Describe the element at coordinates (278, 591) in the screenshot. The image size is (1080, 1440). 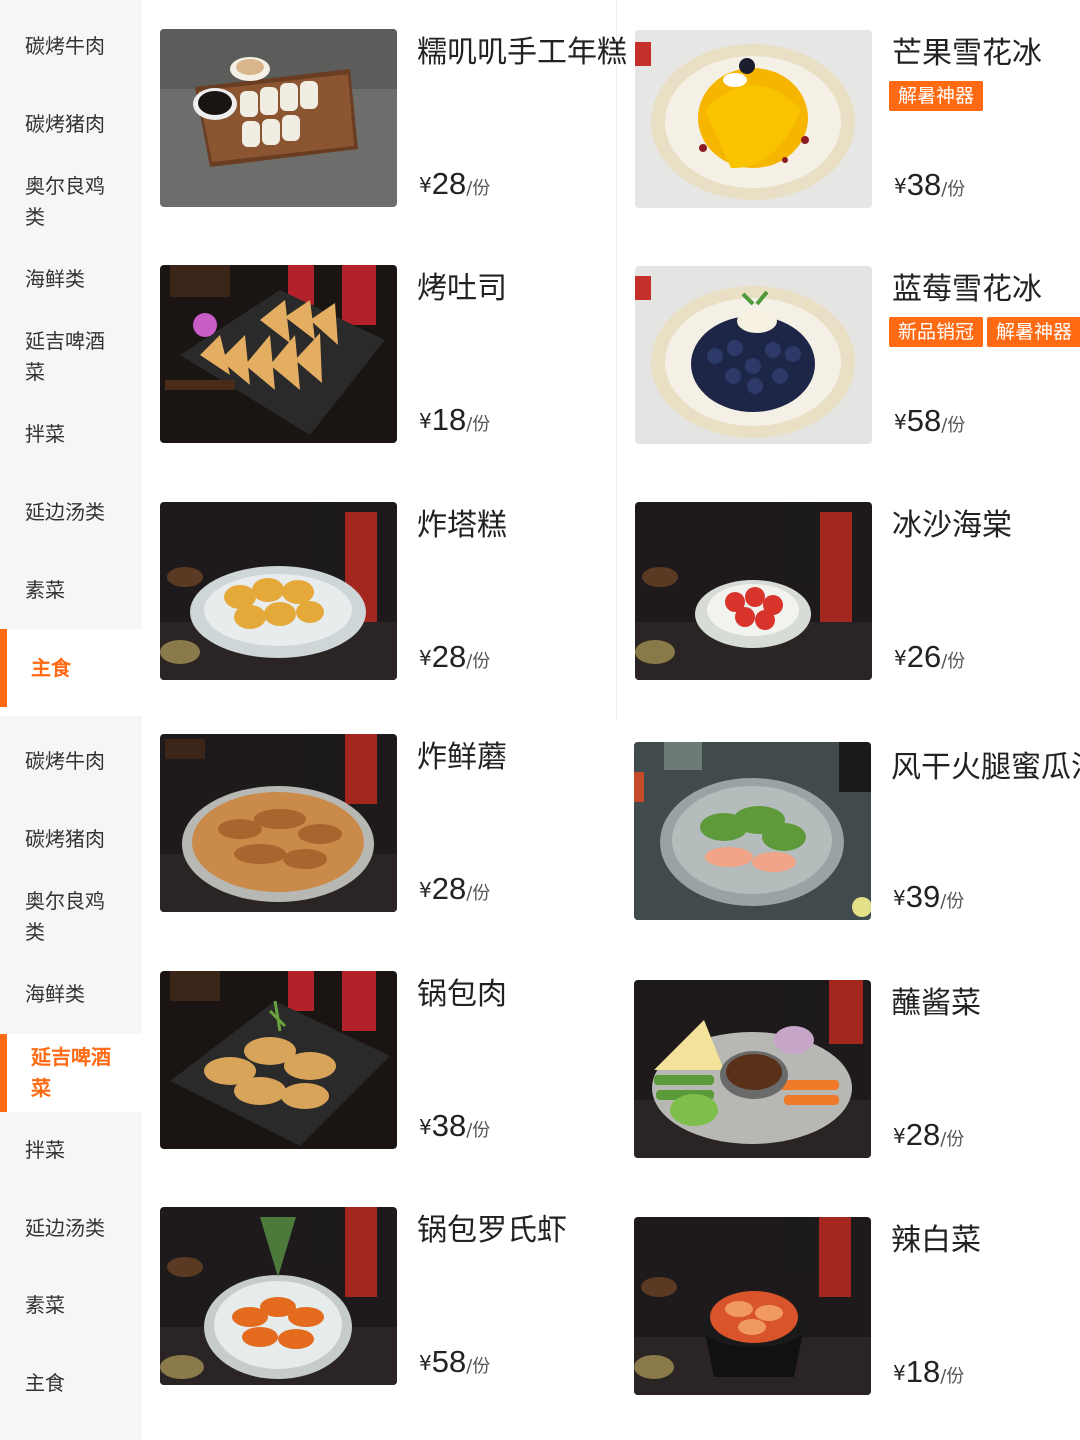
I see `fried-rice-cake-image` at that location.